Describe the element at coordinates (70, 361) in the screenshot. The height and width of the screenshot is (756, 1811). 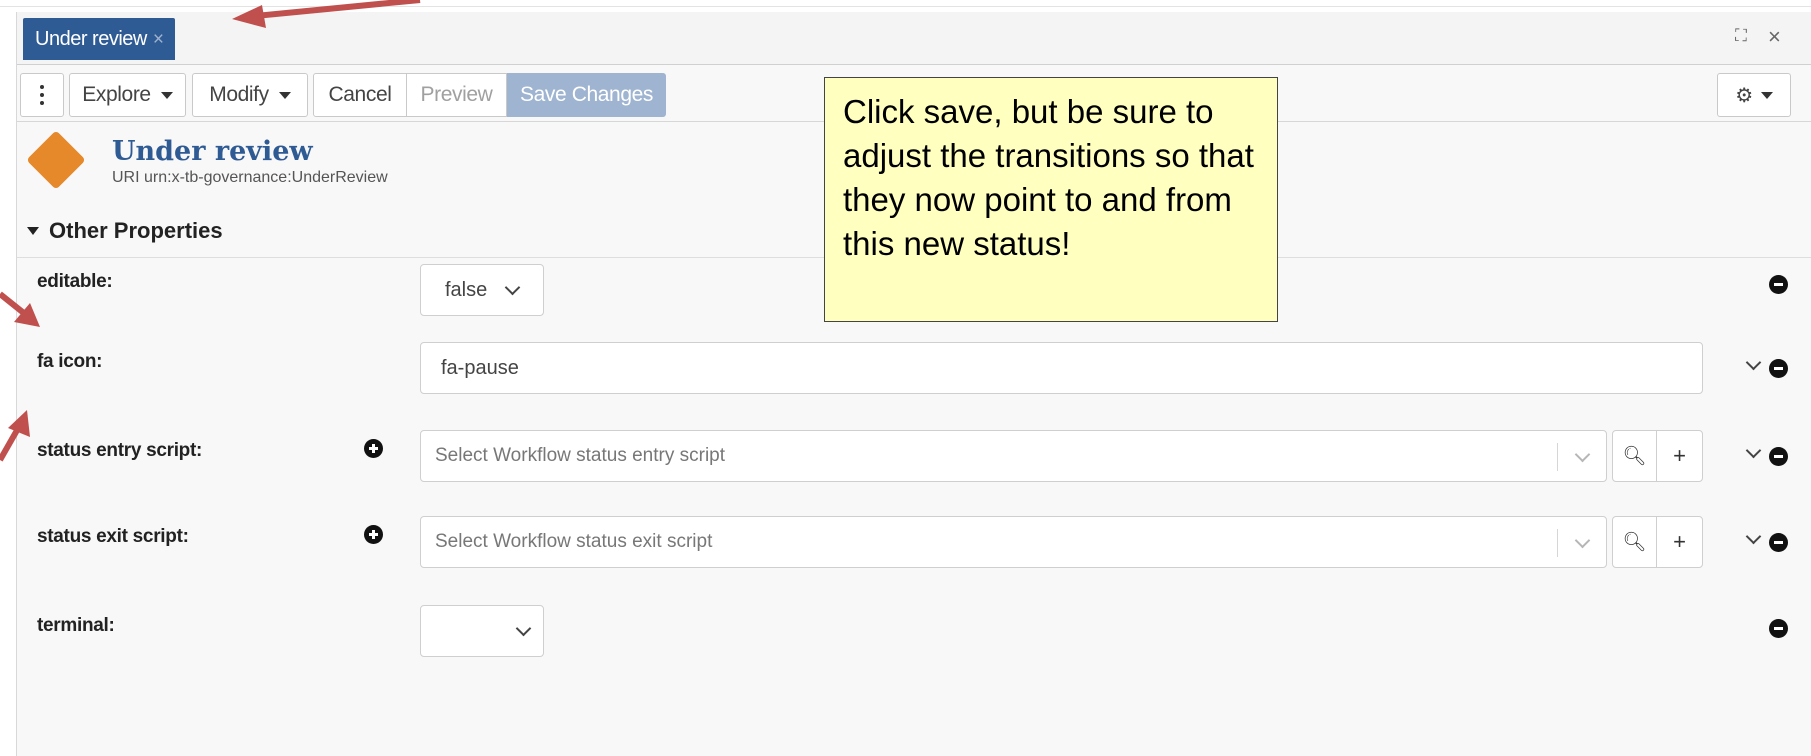
I see `property-label-fa-icon: fa icon:` at that location.